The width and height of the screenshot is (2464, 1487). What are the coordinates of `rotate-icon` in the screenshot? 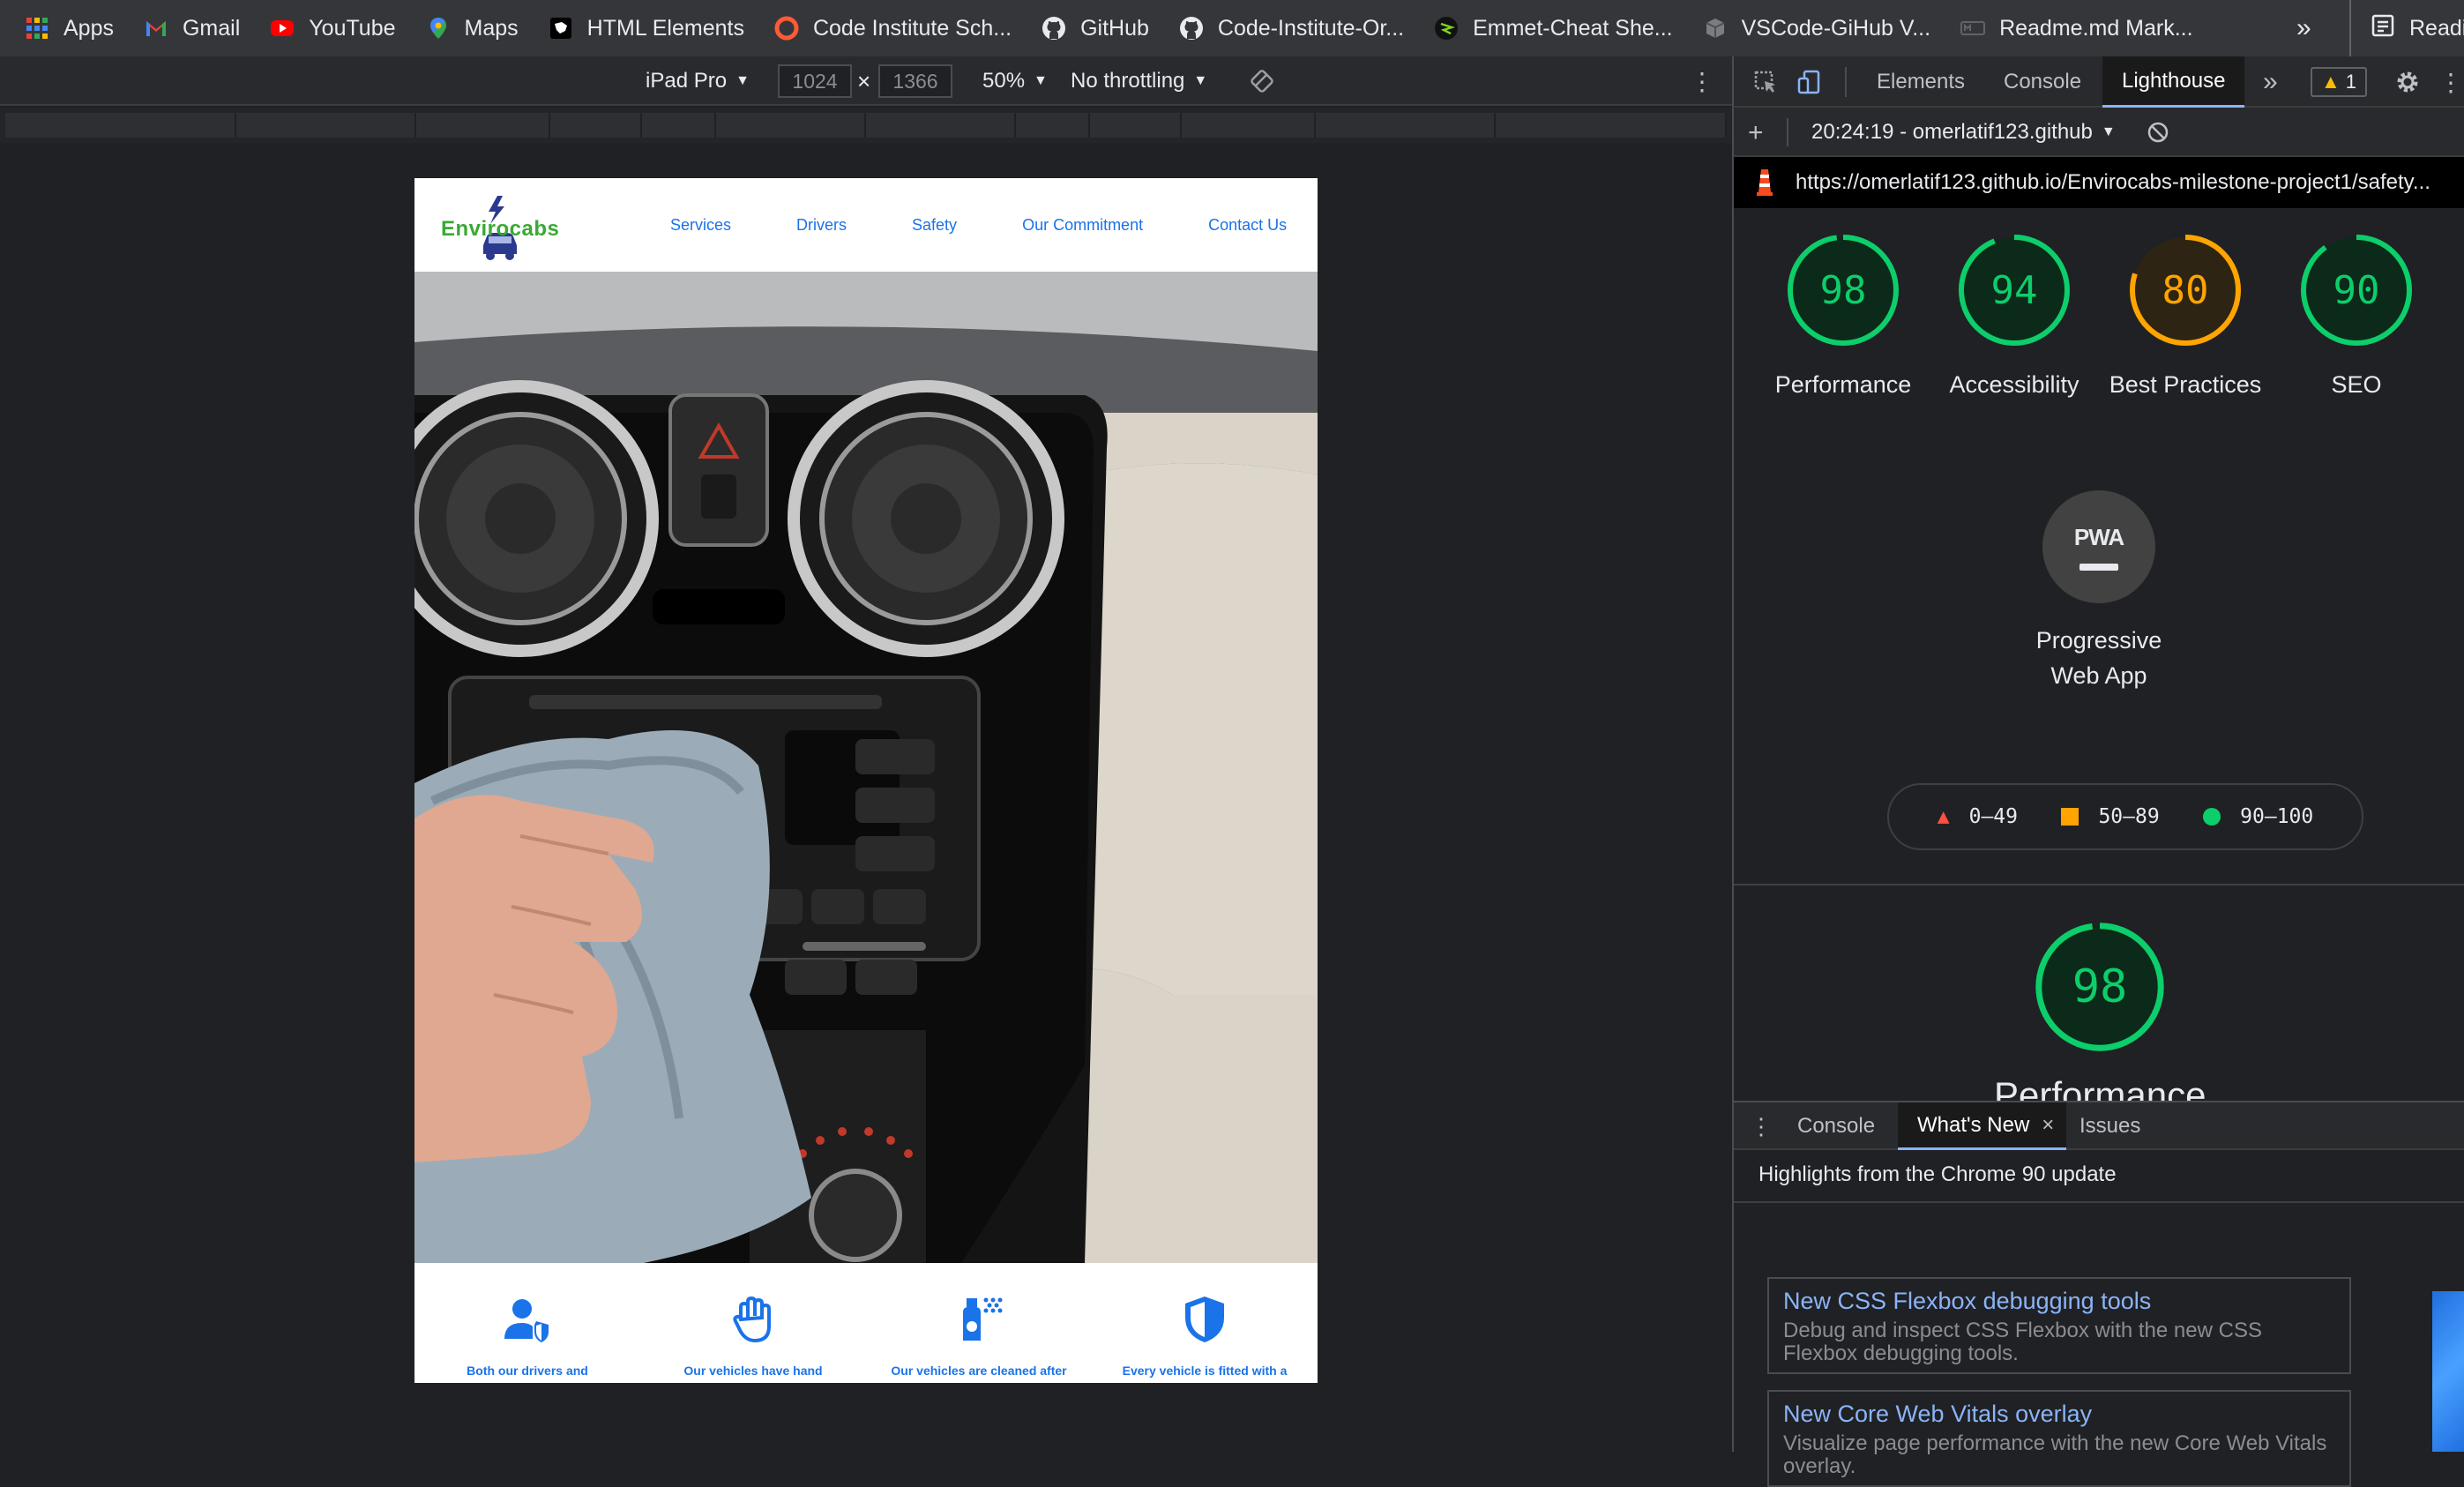 It's located at (1262, 81).